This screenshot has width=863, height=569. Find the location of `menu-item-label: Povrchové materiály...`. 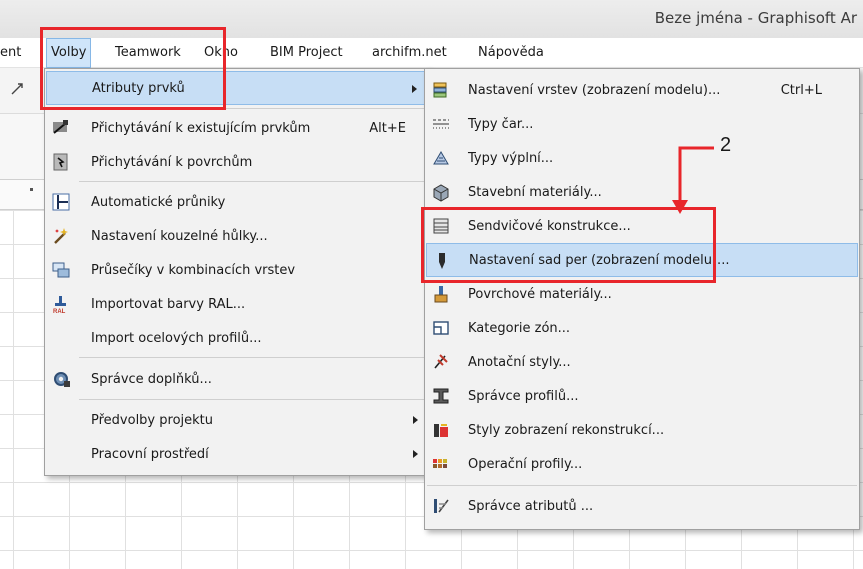

menu-item-label: Povrchové materiály... is located at coordinates (540, 294).